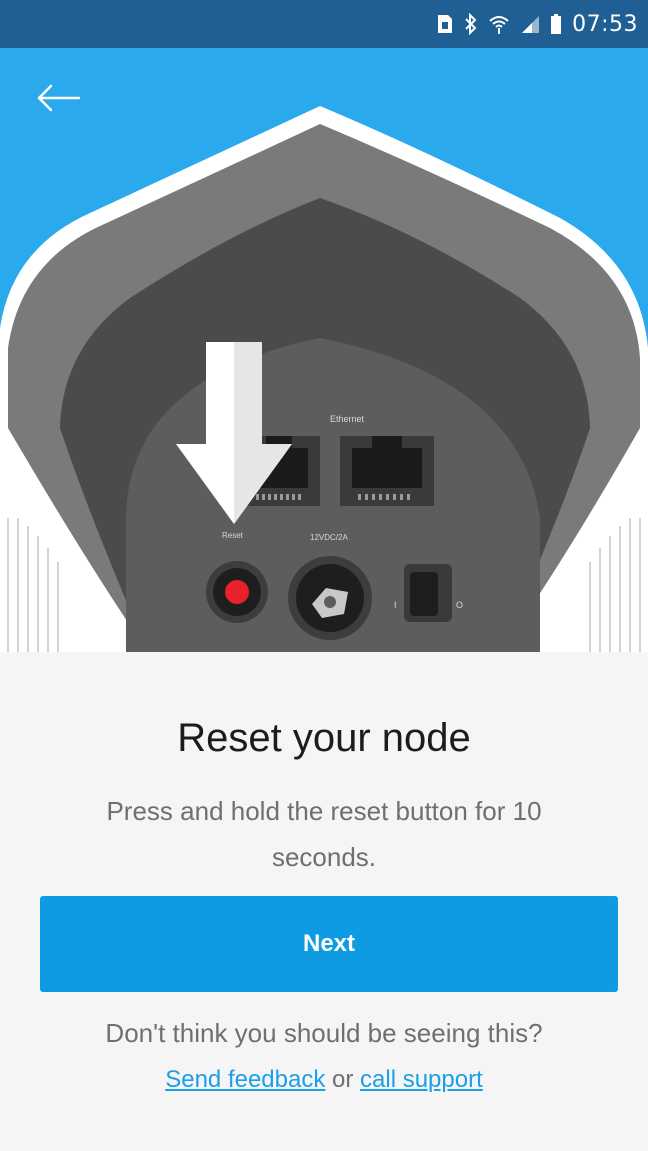  Describe the element at coordinates (324, 738) in the screenshot. I see `page-title: Reset your node` at that location.